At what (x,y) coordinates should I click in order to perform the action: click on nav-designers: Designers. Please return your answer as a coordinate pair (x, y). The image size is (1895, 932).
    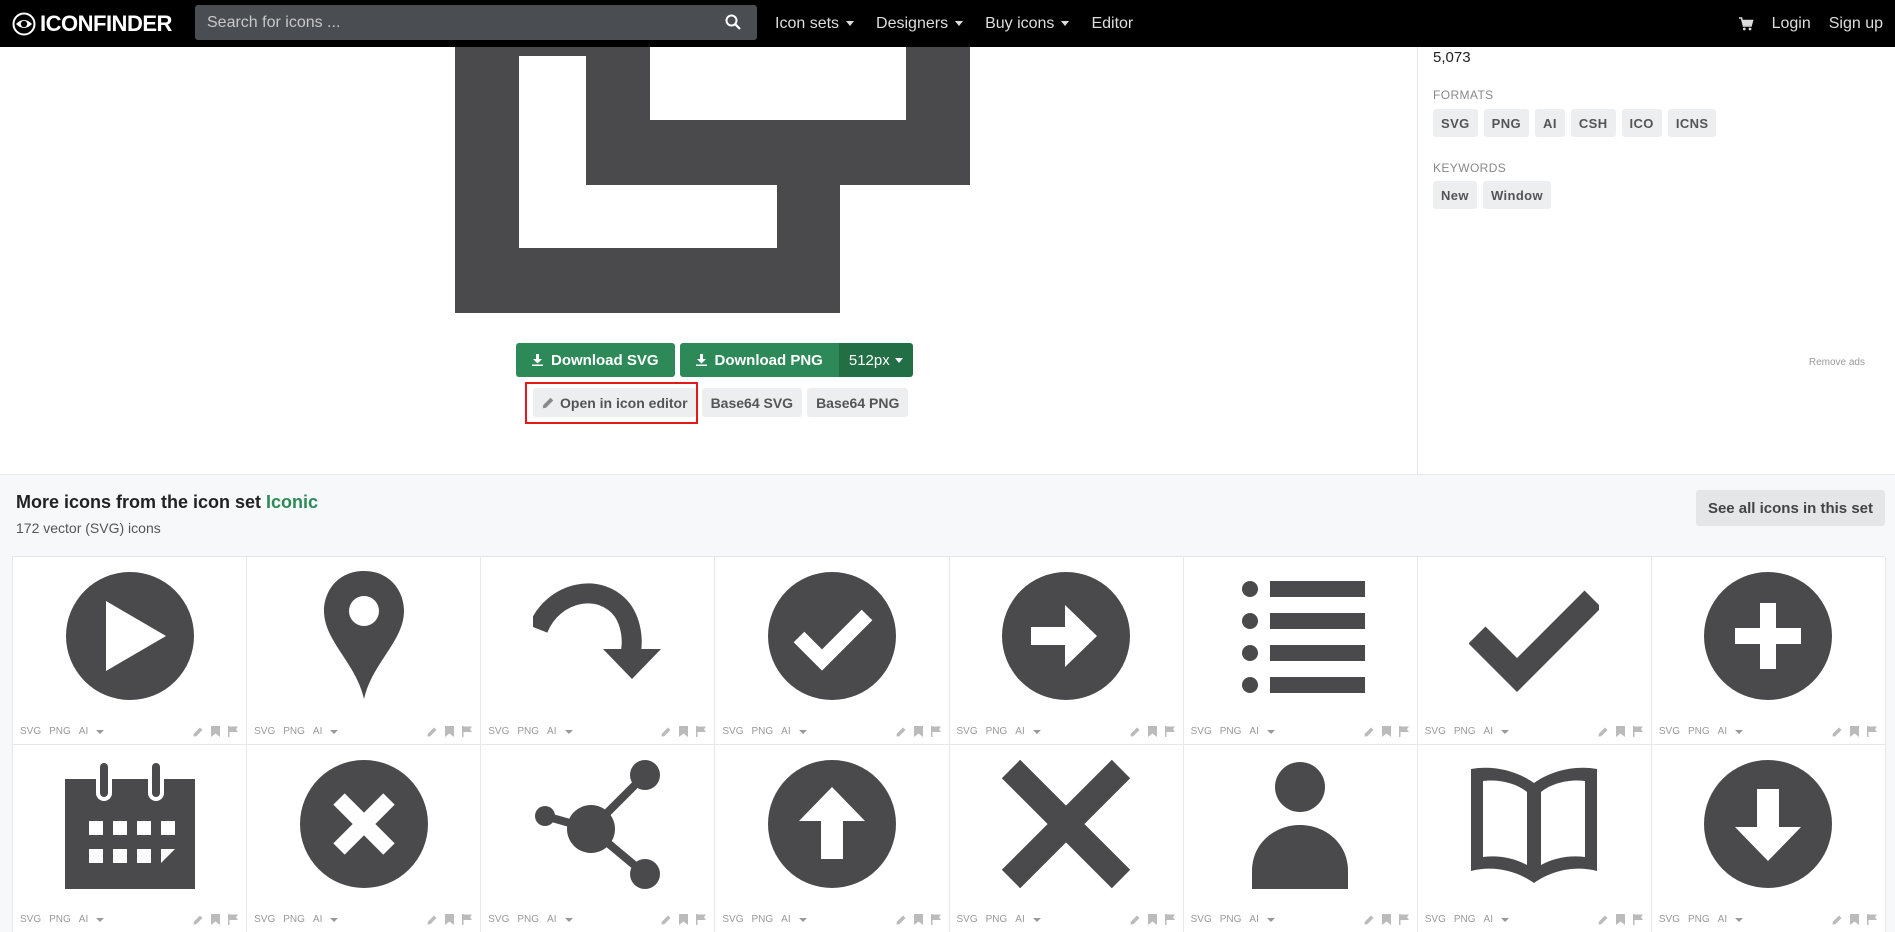
    Looking at the image, I should click on (920, 24).